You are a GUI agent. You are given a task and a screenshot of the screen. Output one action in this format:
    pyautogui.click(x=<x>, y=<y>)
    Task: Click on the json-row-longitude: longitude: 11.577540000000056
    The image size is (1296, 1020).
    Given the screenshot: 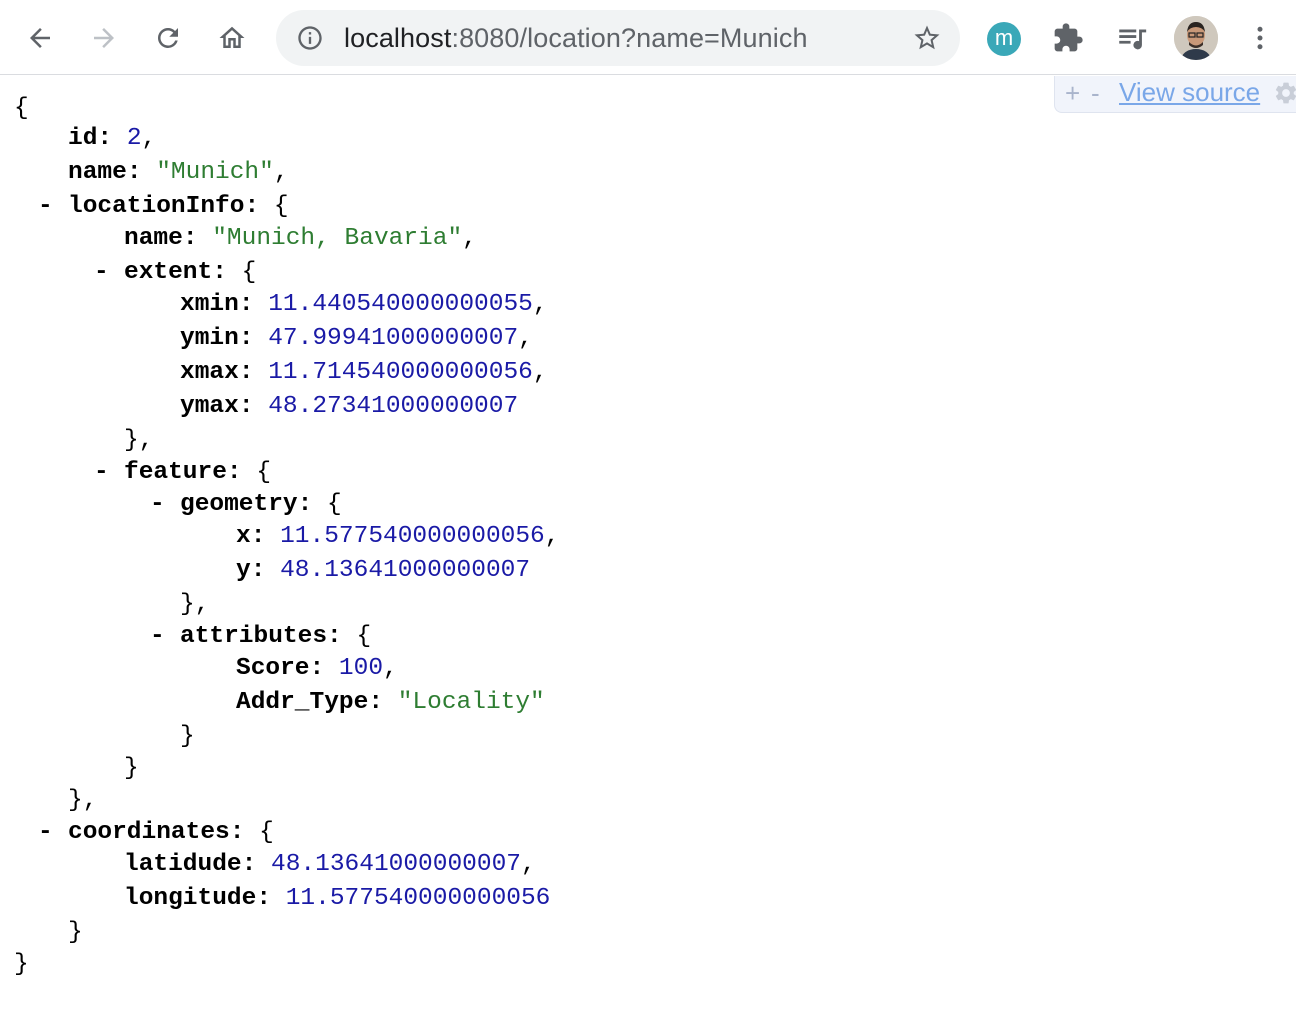 What is the action you would take?
    pyautogui.click(x=337, y=898)
    